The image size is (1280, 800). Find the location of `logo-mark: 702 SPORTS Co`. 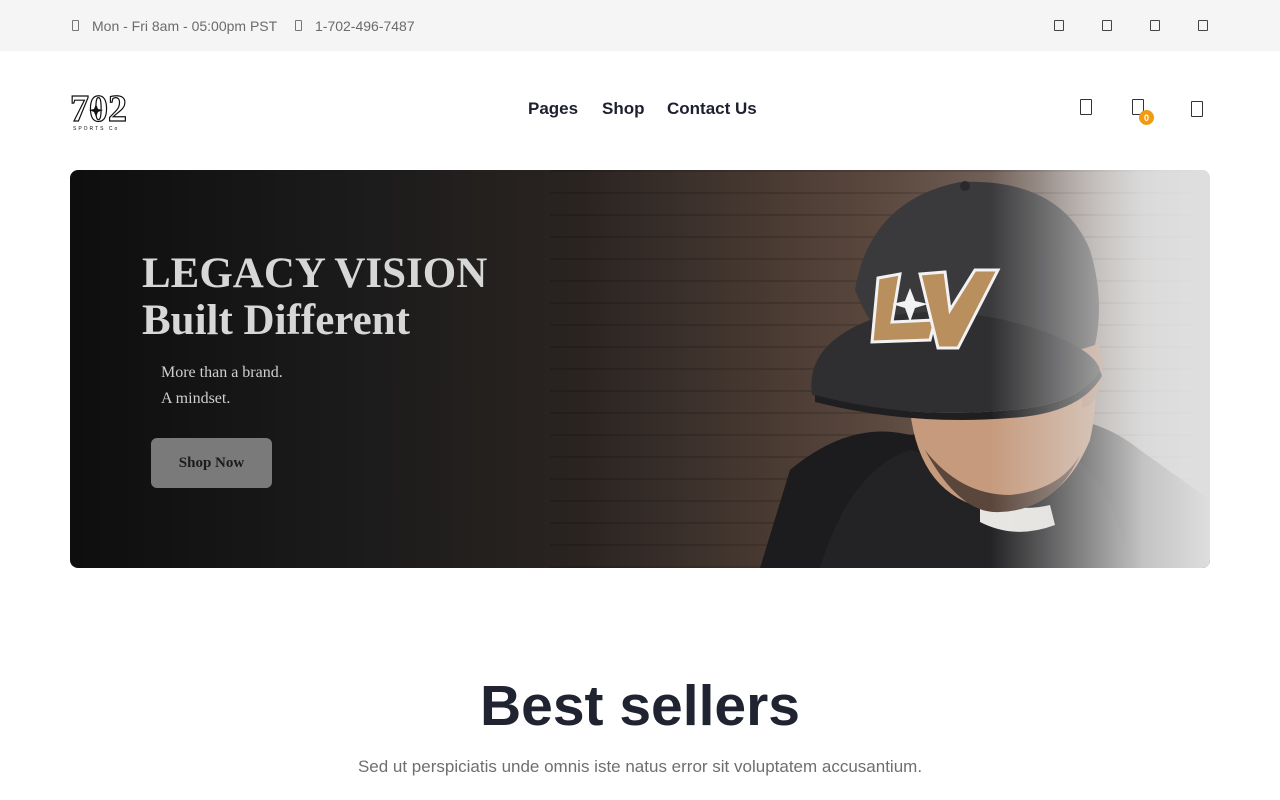

logo-mark: 702 SPORTS Co is located at coordinates (98, 109).